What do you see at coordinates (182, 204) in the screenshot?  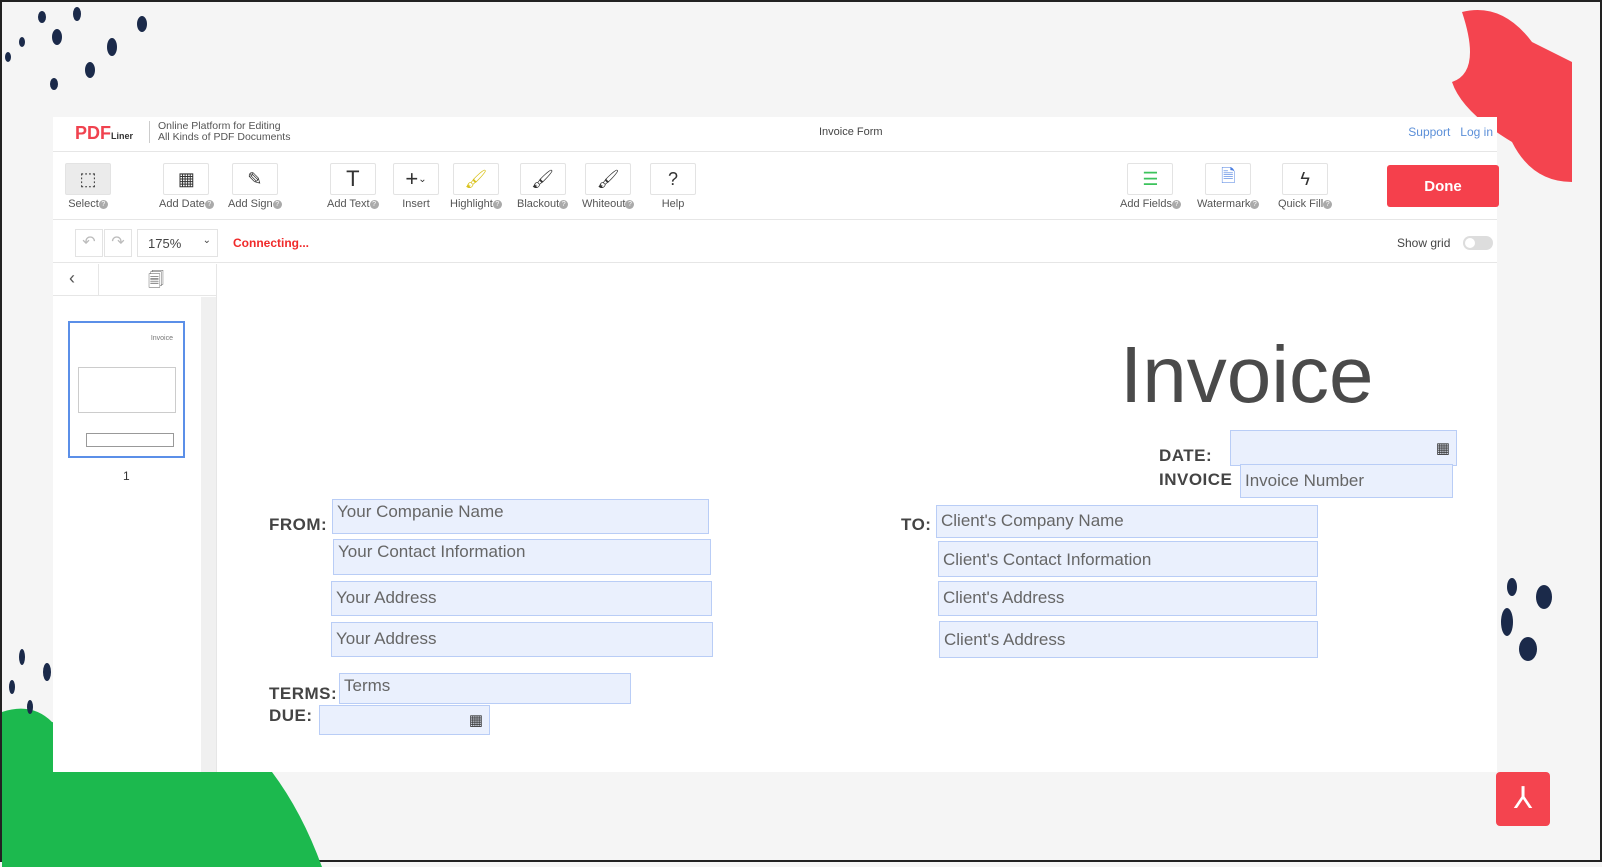 I see `tool-label: Add Date` at bounding box center [182, 204].